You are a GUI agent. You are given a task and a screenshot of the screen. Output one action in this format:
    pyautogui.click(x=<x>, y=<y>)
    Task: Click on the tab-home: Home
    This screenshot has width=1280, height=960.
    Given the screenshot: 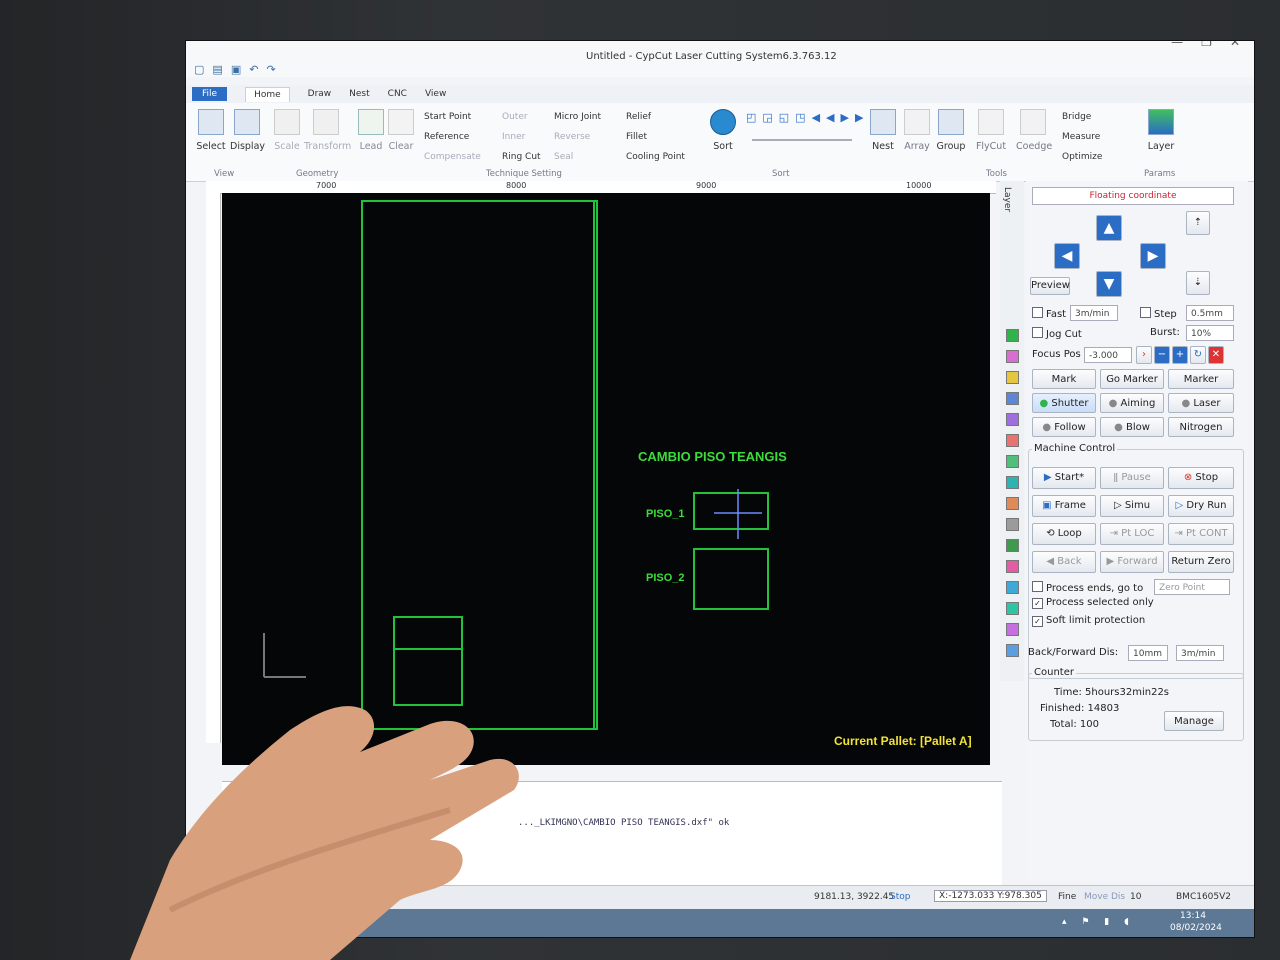 What is the action you would take?
    pyautogui.click(x=267, y=94)
    